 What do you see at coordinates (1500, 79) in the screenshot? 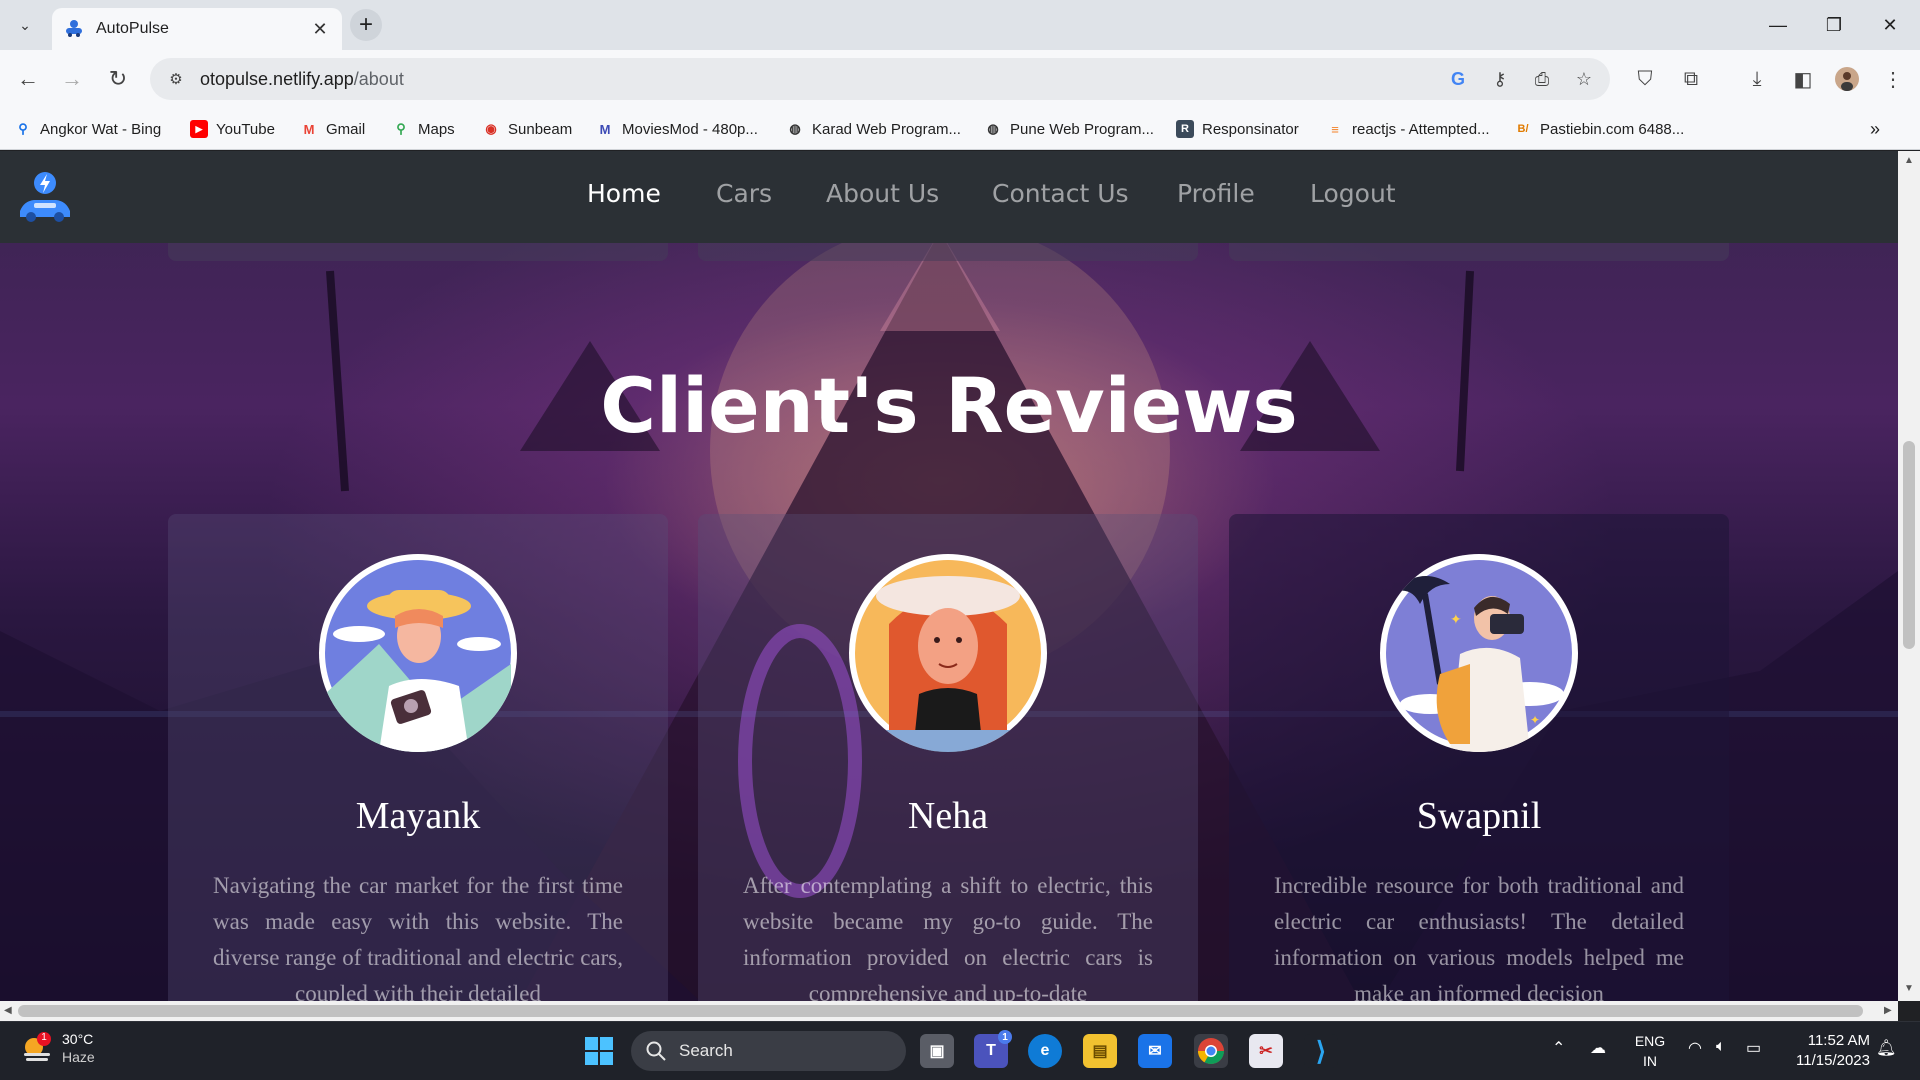
I see `password-key-icon: ⚷` at bounding box center [1500, 79].